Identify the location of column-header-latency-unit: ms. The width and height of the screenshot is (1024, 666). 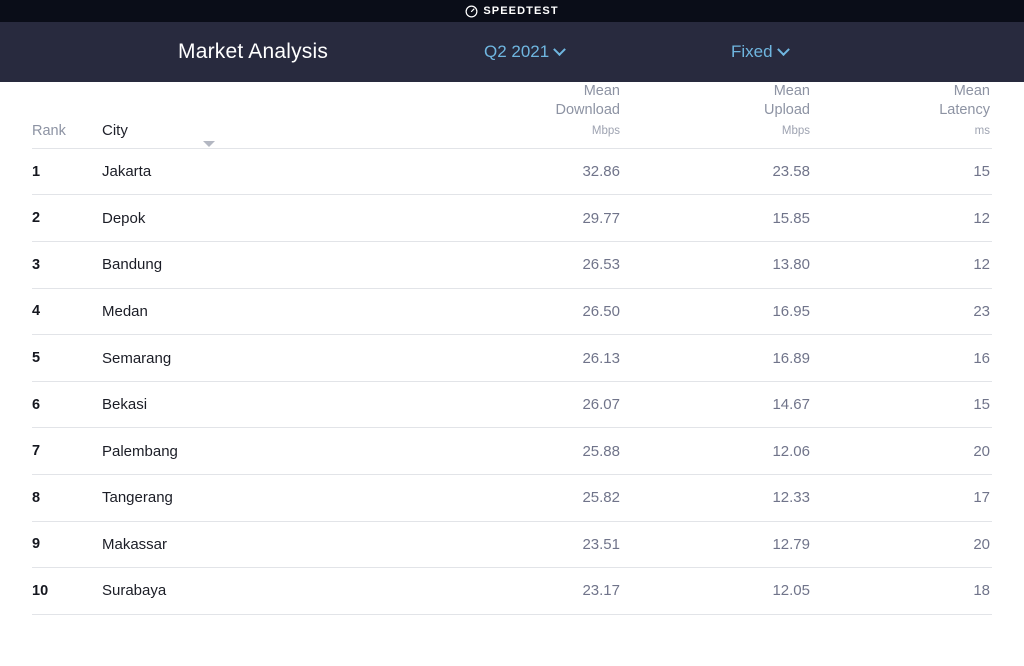
(982, 130).